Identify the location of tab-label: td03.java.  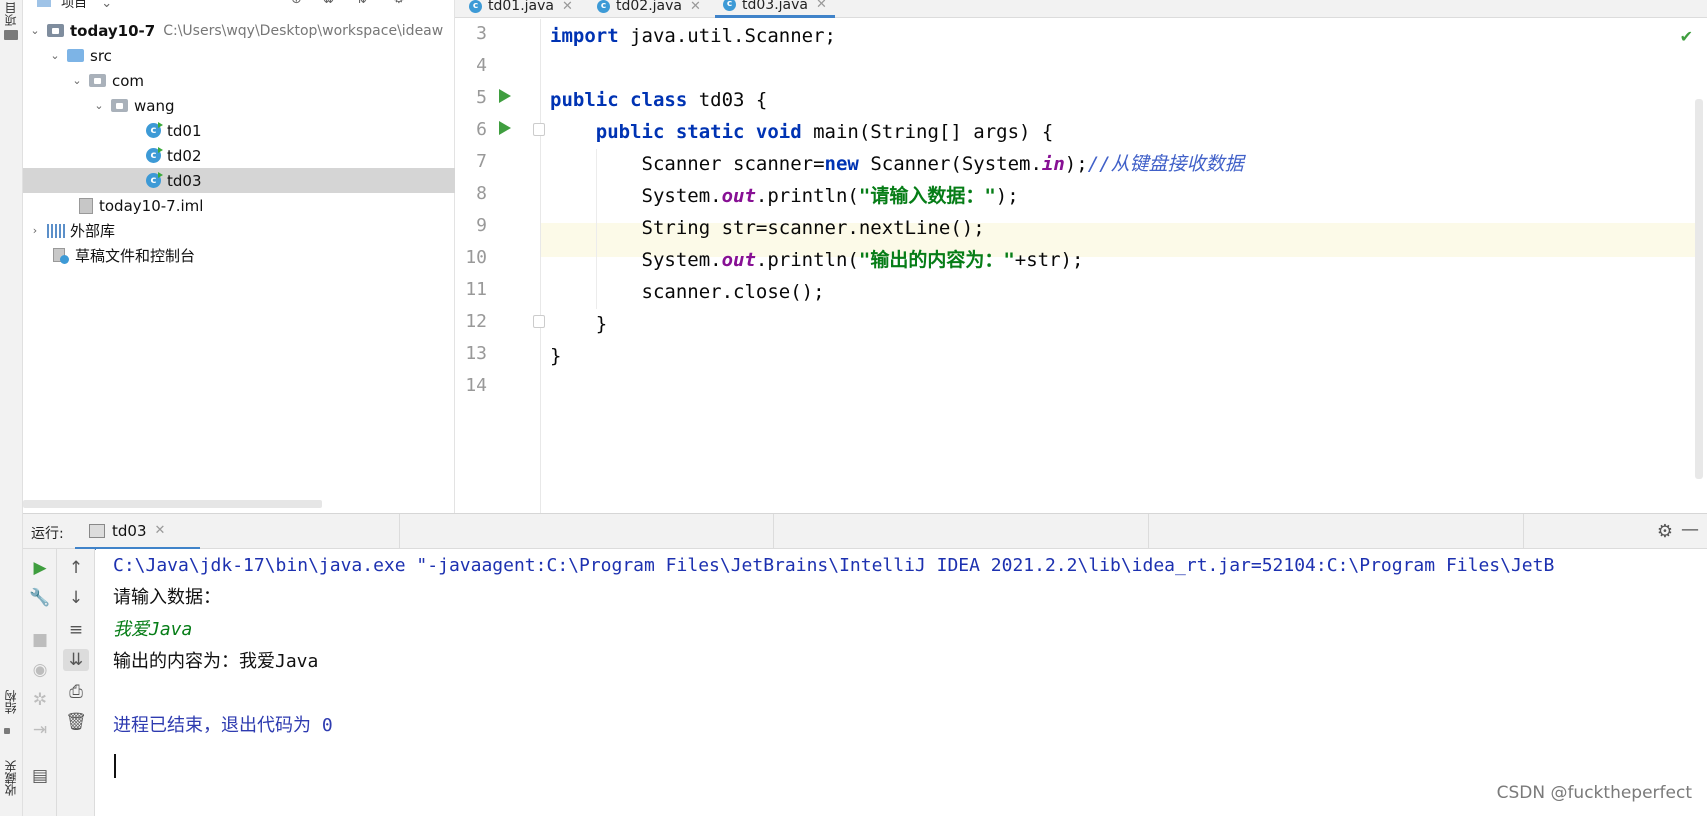
(775, 6).